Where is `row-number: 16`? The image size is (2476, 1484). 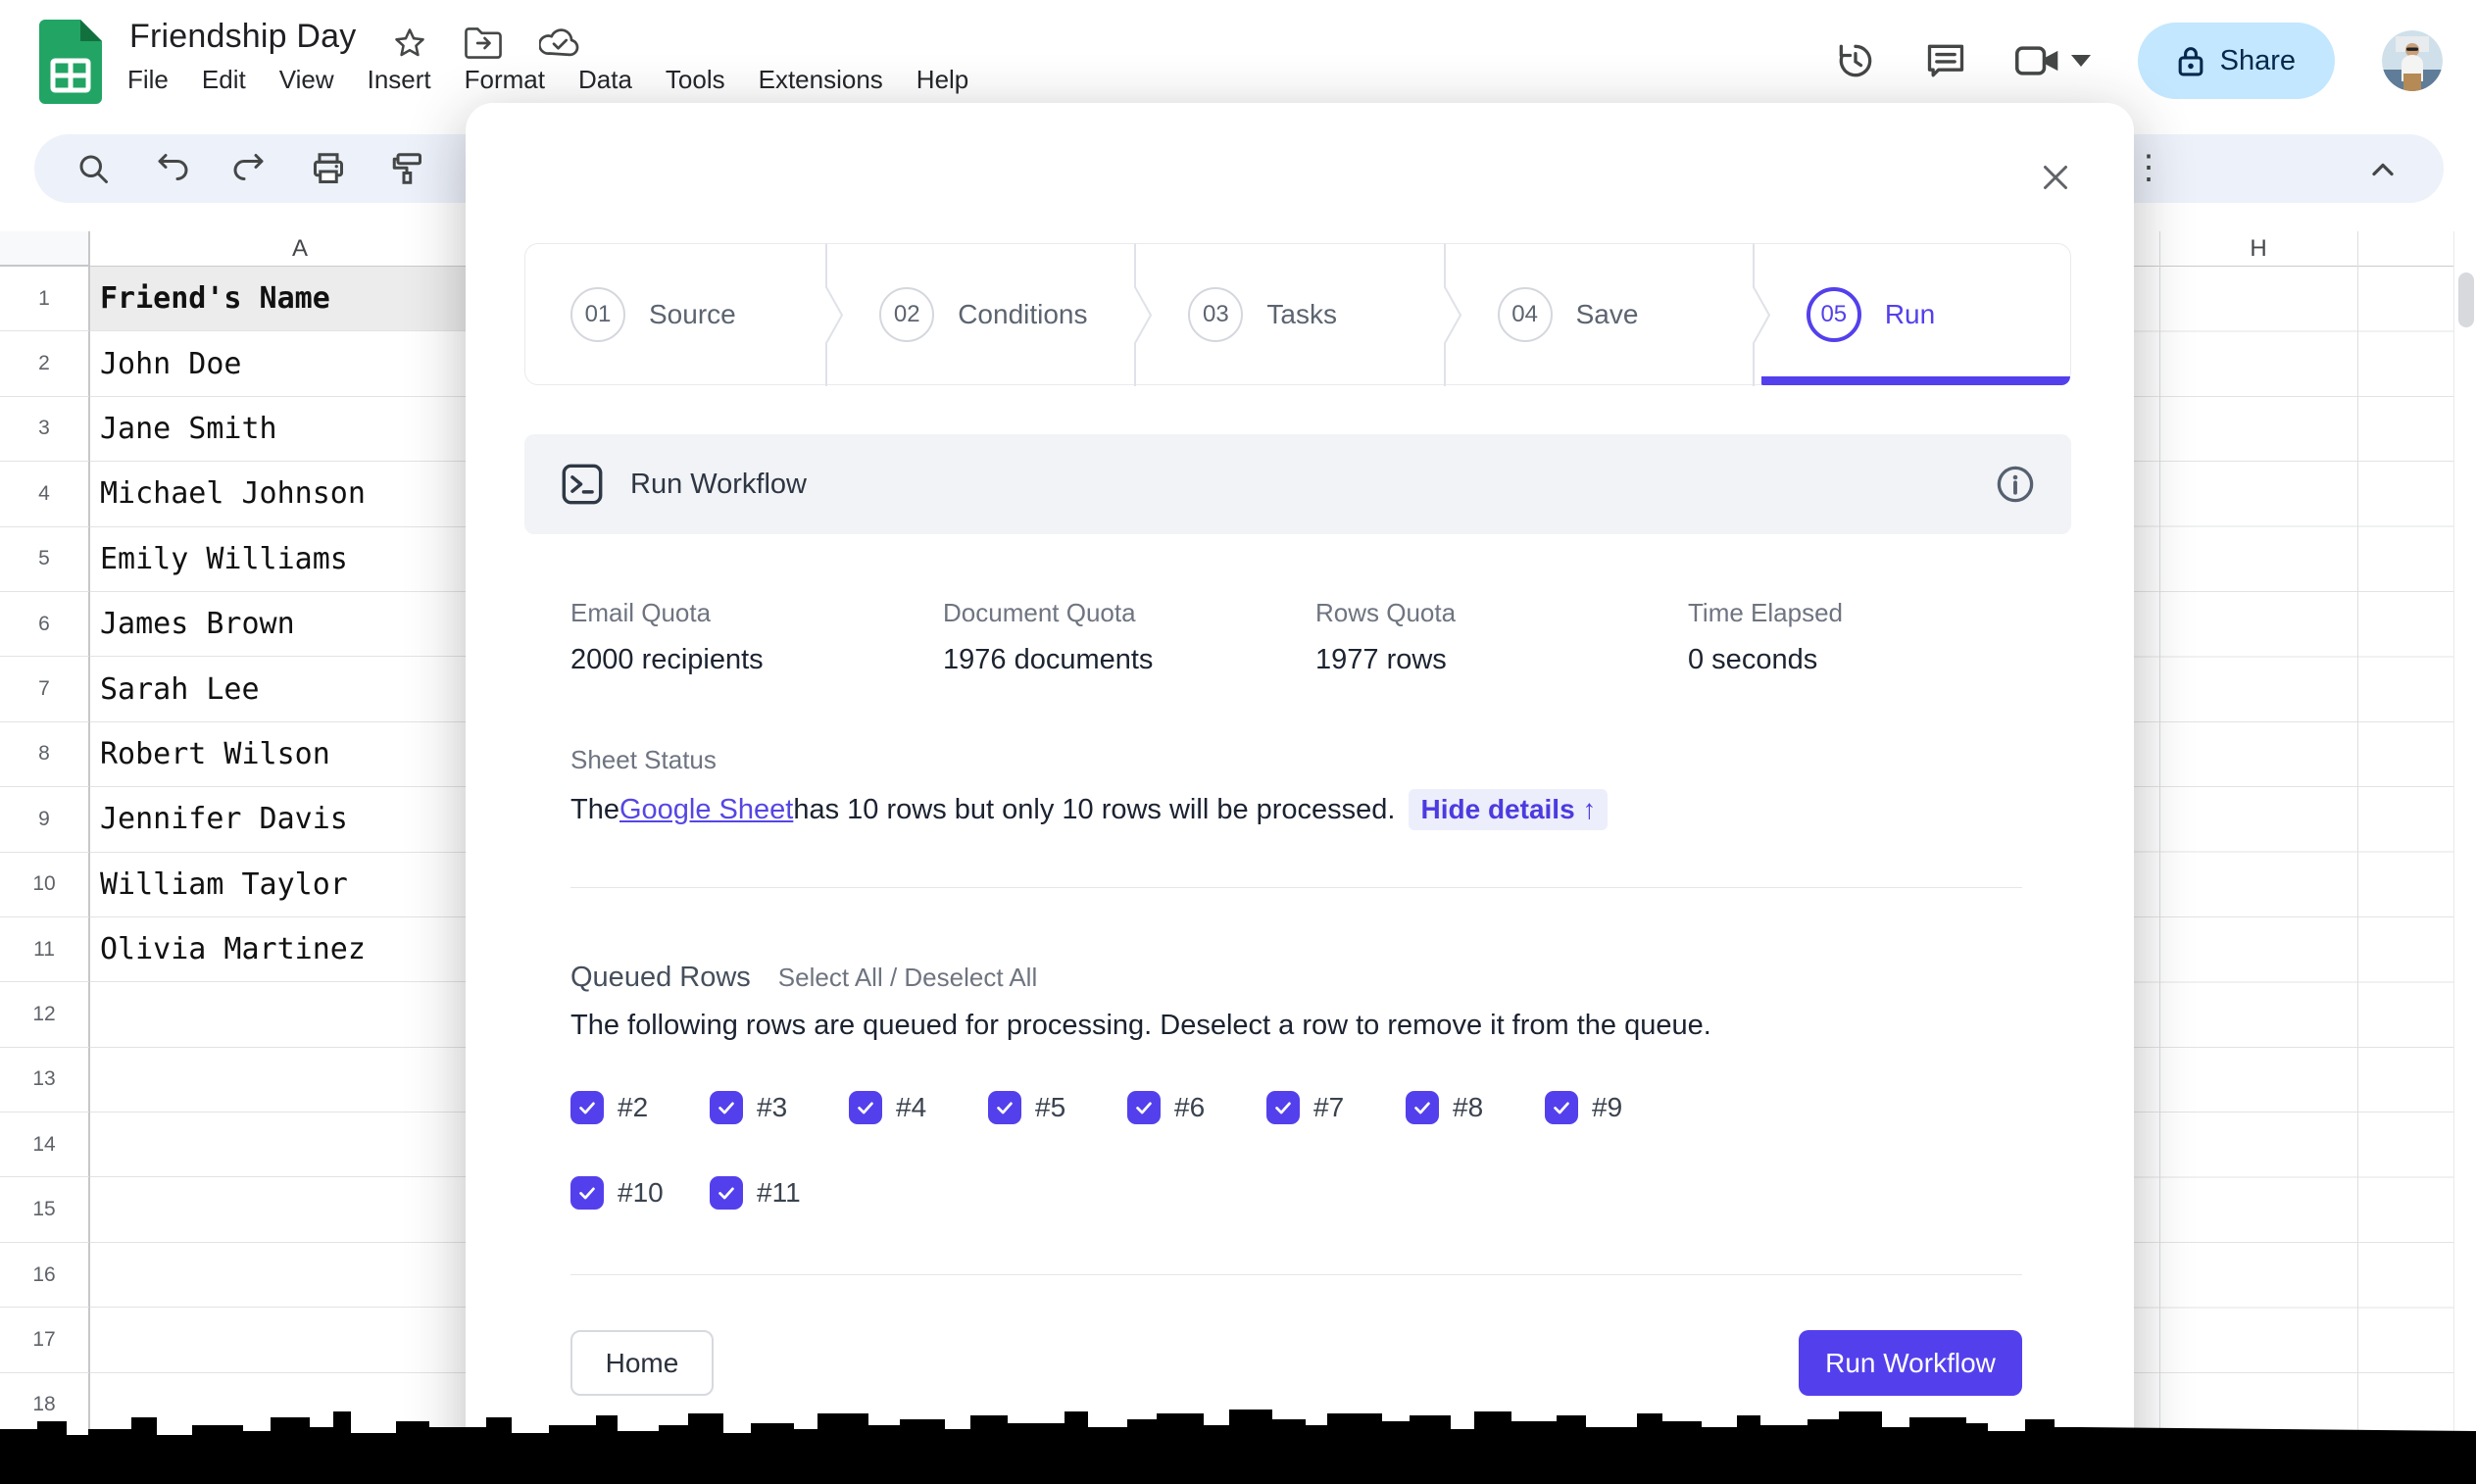 row-number: 16 is located at coordinates (45, 1275).